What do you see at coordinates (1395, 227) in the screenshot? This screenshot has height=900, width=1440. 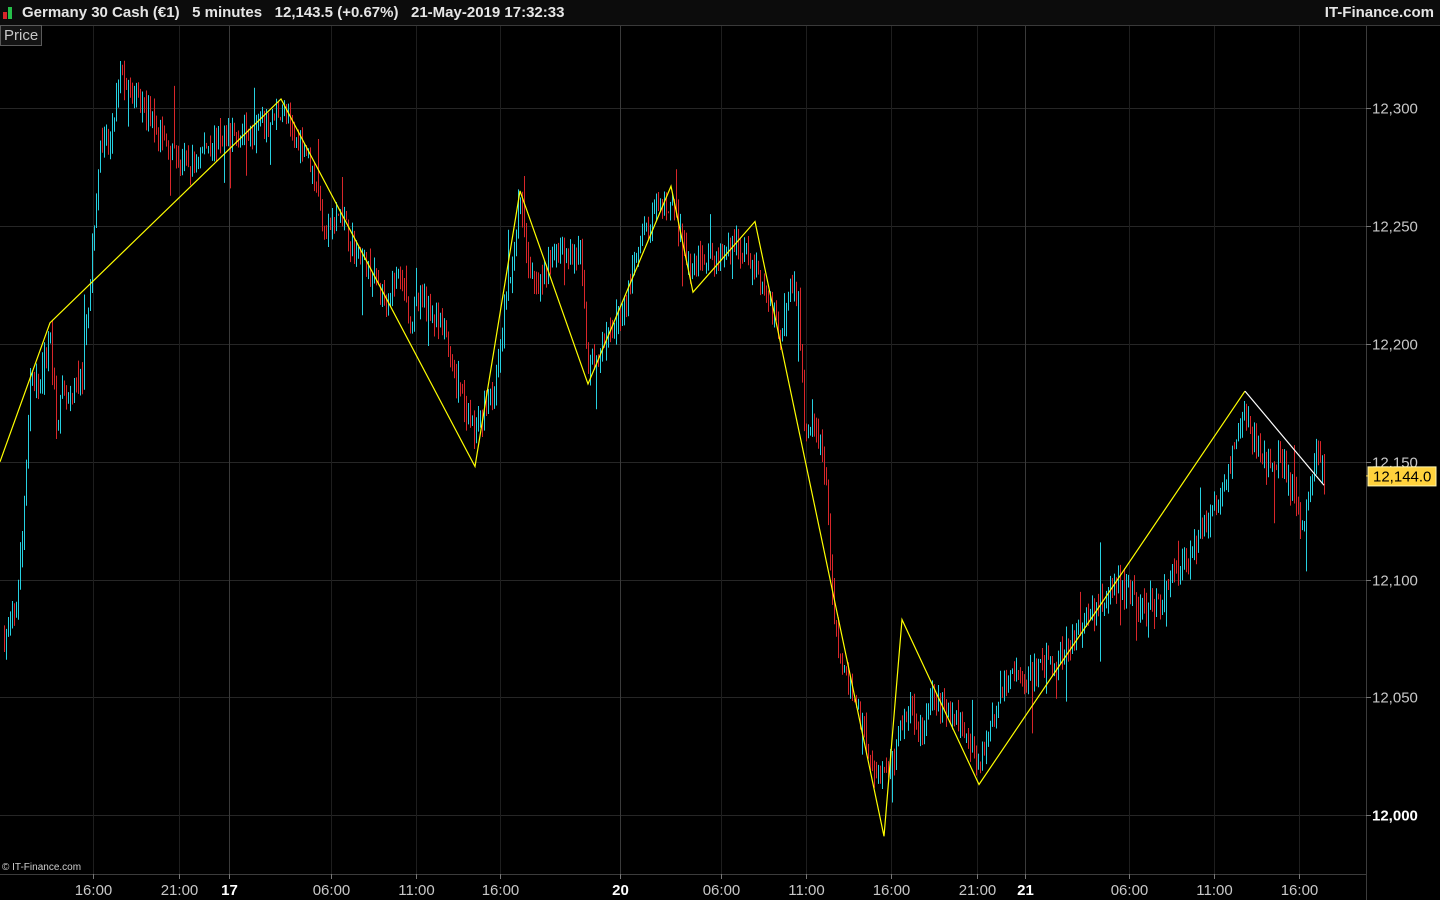 I see `y-tick-label: 12,250` at bounding box center [1395, 227].